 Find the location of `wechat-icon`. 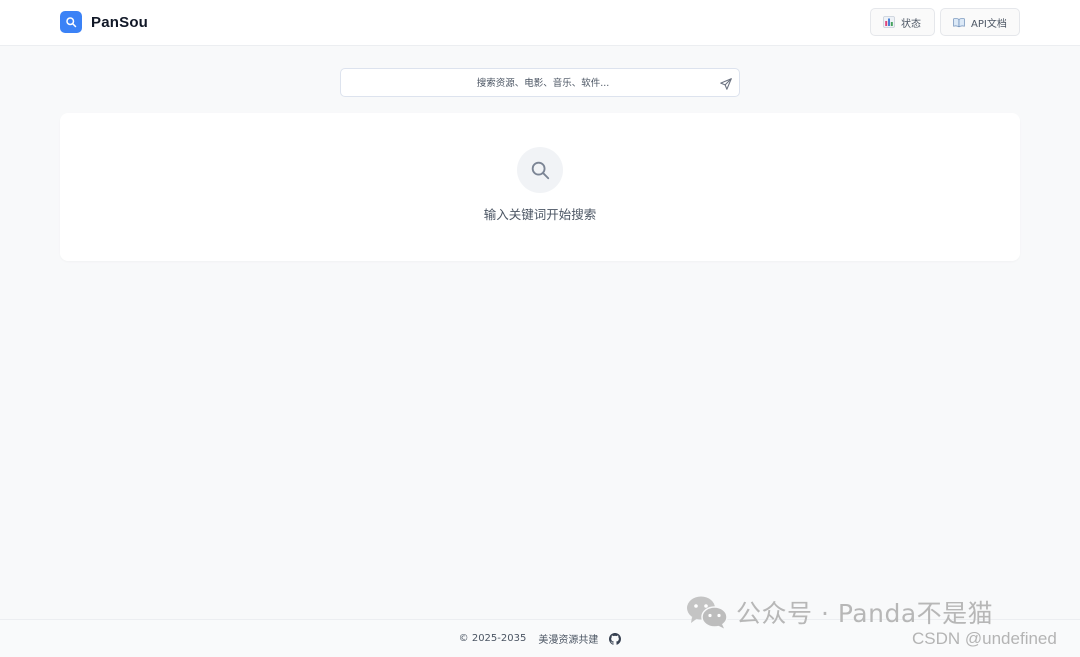

wechat-icon is located at coordinates (707, 612).